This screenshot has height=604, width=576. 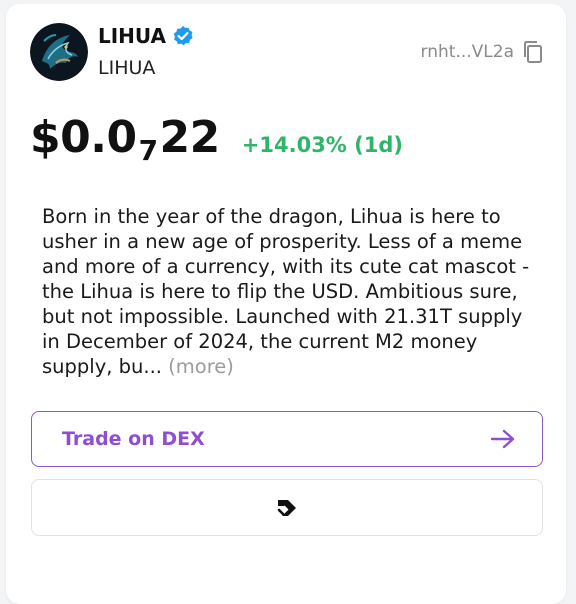 I want to click on token-symbol: LIHUA, so click(x=127, y=68).